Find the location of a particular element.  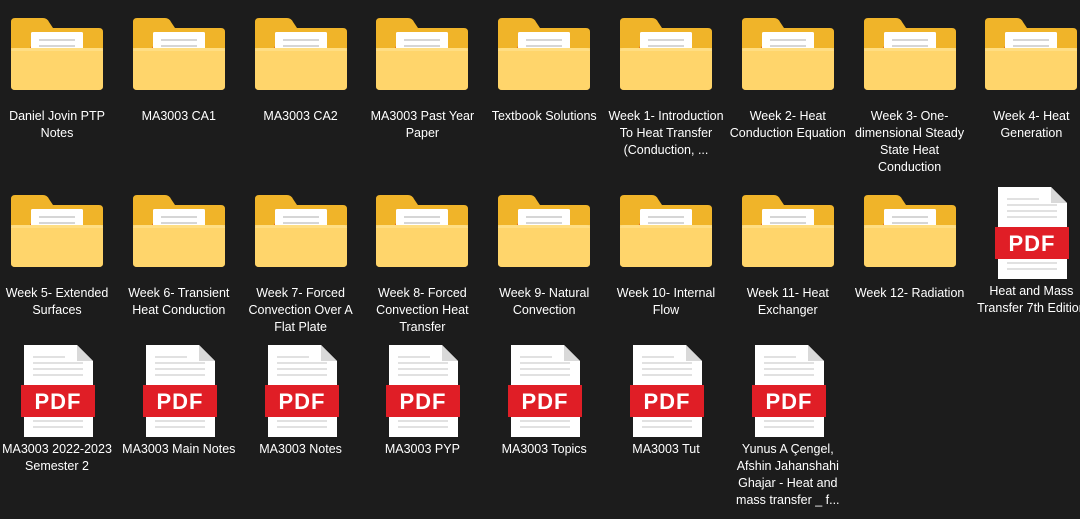

file-name-label: MA3003 Topics is located at coordinates (544, 449).